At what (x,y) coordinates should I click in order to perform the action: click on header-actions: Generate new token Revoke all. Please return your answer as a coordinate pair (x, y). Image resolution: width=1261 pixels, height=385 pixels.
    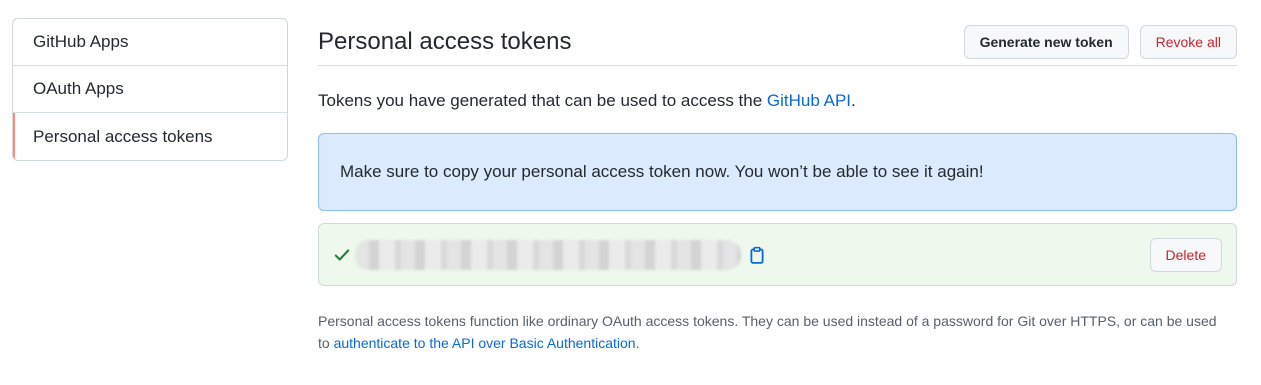
    Looking at the image, I should click on (1100, 41).